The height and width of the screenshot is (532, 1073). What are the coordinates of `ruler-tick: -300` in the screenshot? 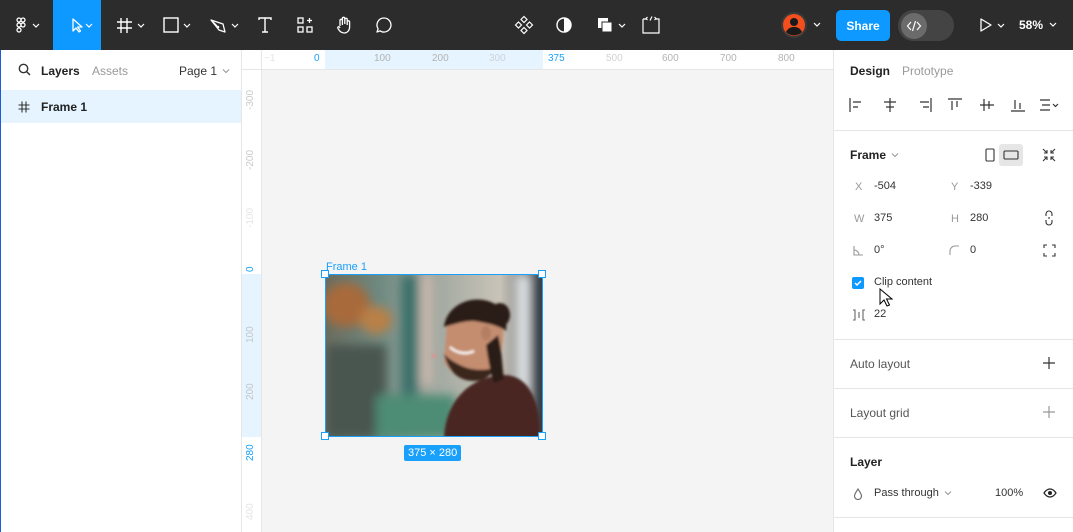 It's located at (250, 99).